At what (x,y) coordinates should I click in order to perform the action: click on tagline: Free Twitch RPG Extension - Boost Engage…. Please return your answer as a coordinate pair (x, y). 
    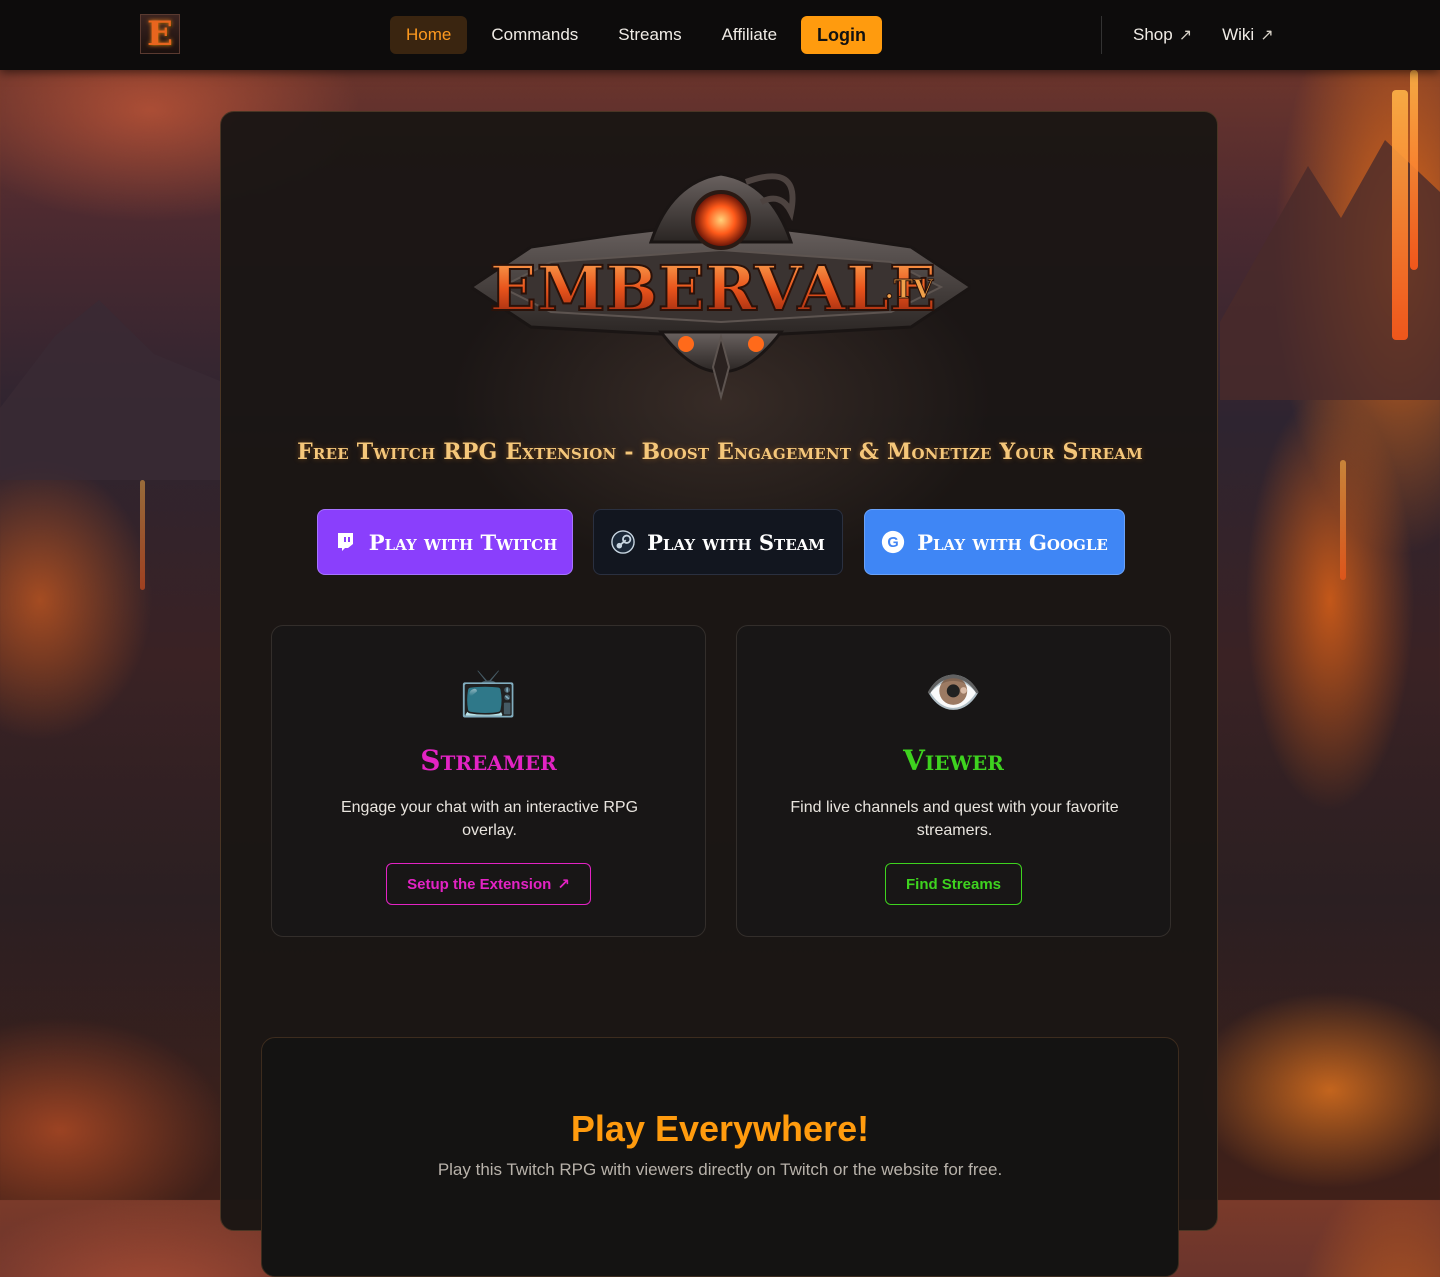
    Looking at the image, I should click on (720, 452).